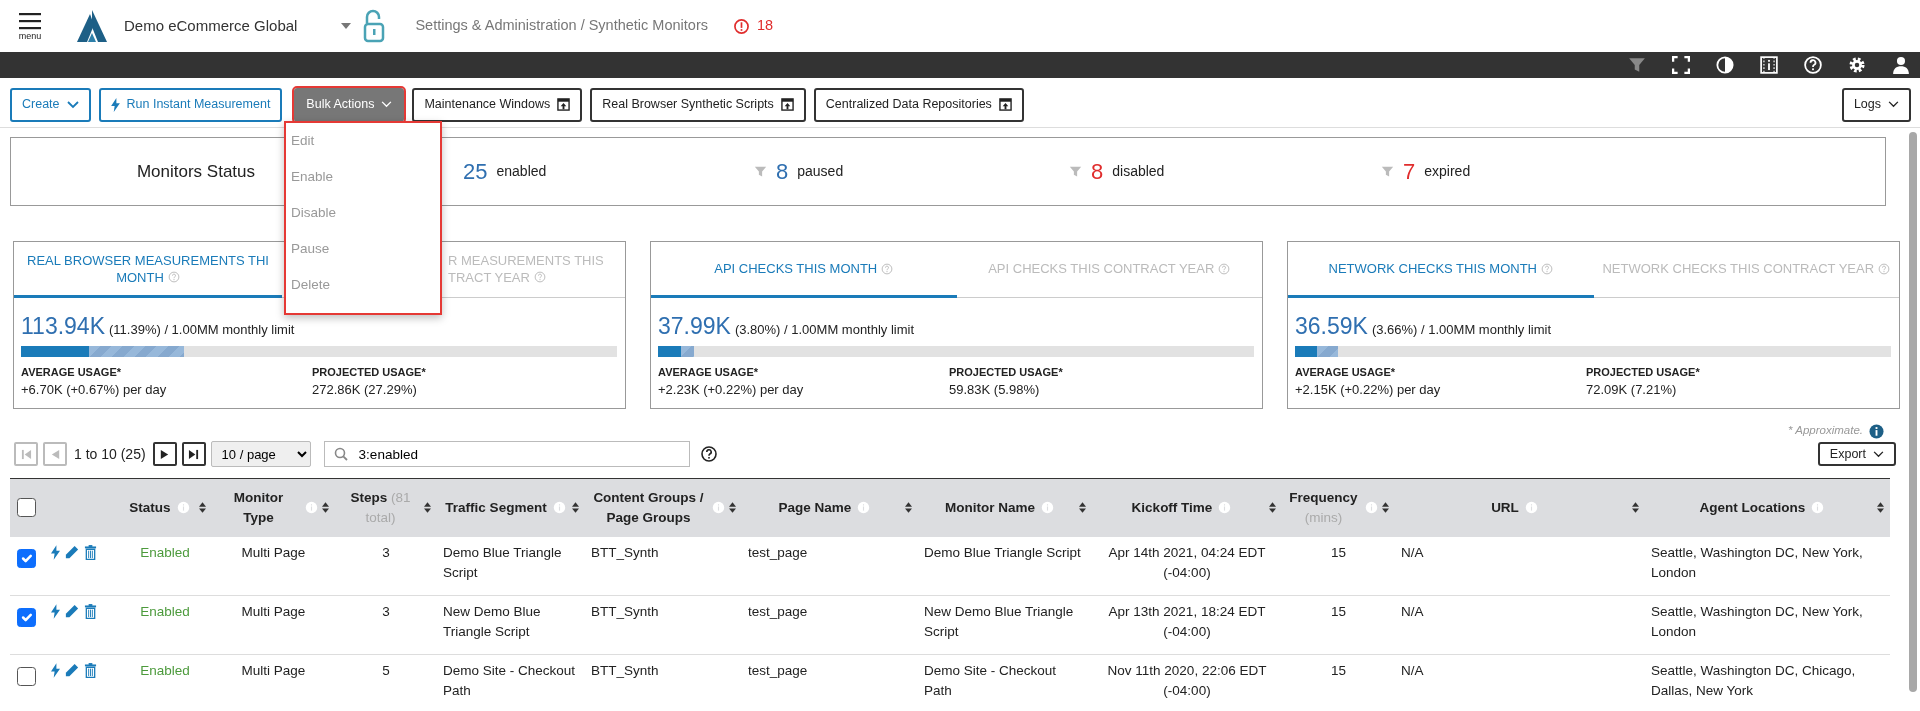 The height and width of the screenshot is (711, 1920). I want to click on page-range: 1 to 10 (25), so click(110, 454).